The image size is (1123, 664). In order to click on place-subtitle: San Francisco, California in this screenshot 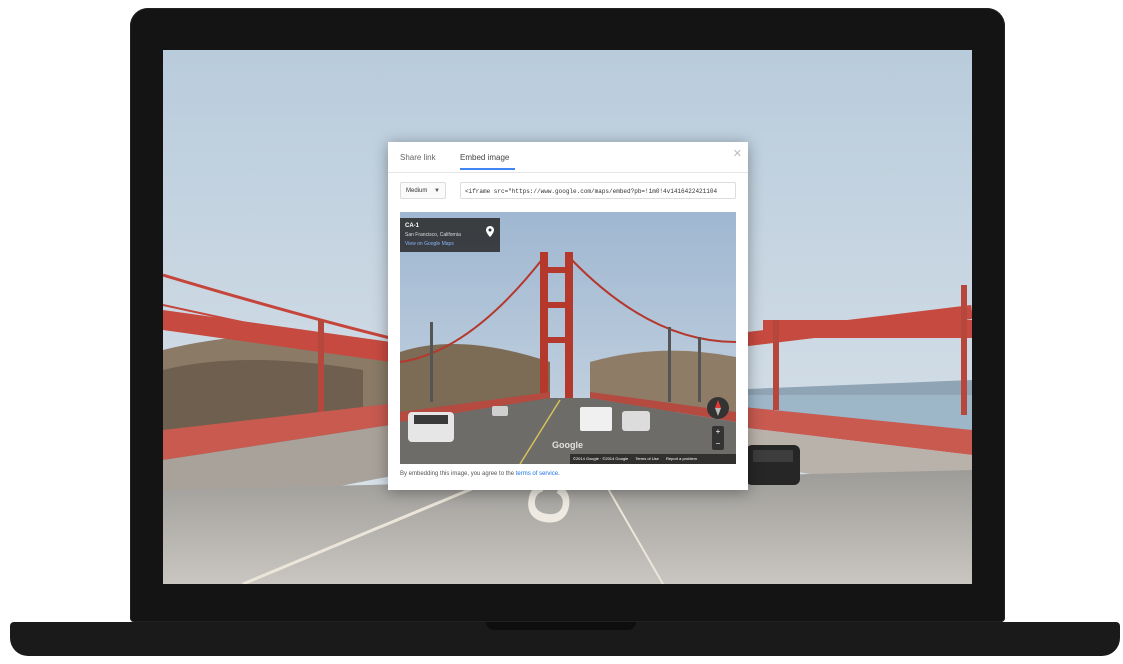, I will do `click(433, 235)`.